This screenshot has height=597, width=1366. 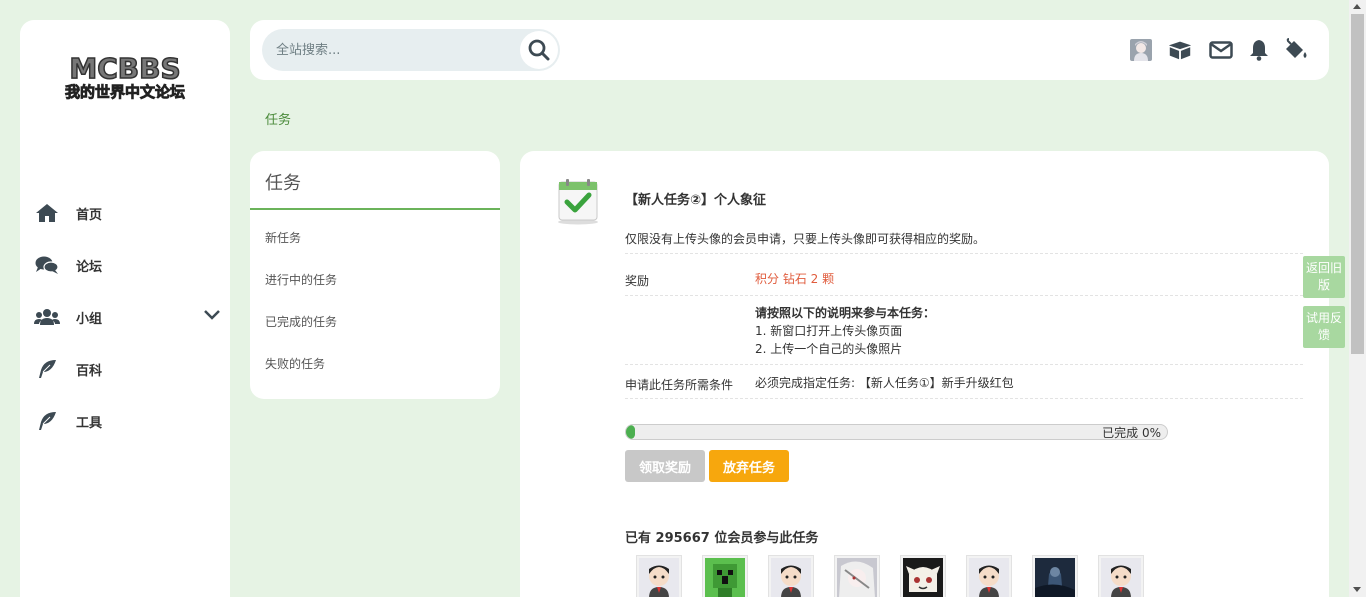 I want to click on menu-item-in-progress-tasks: 进行中的任务, so click(x=301, y=279).